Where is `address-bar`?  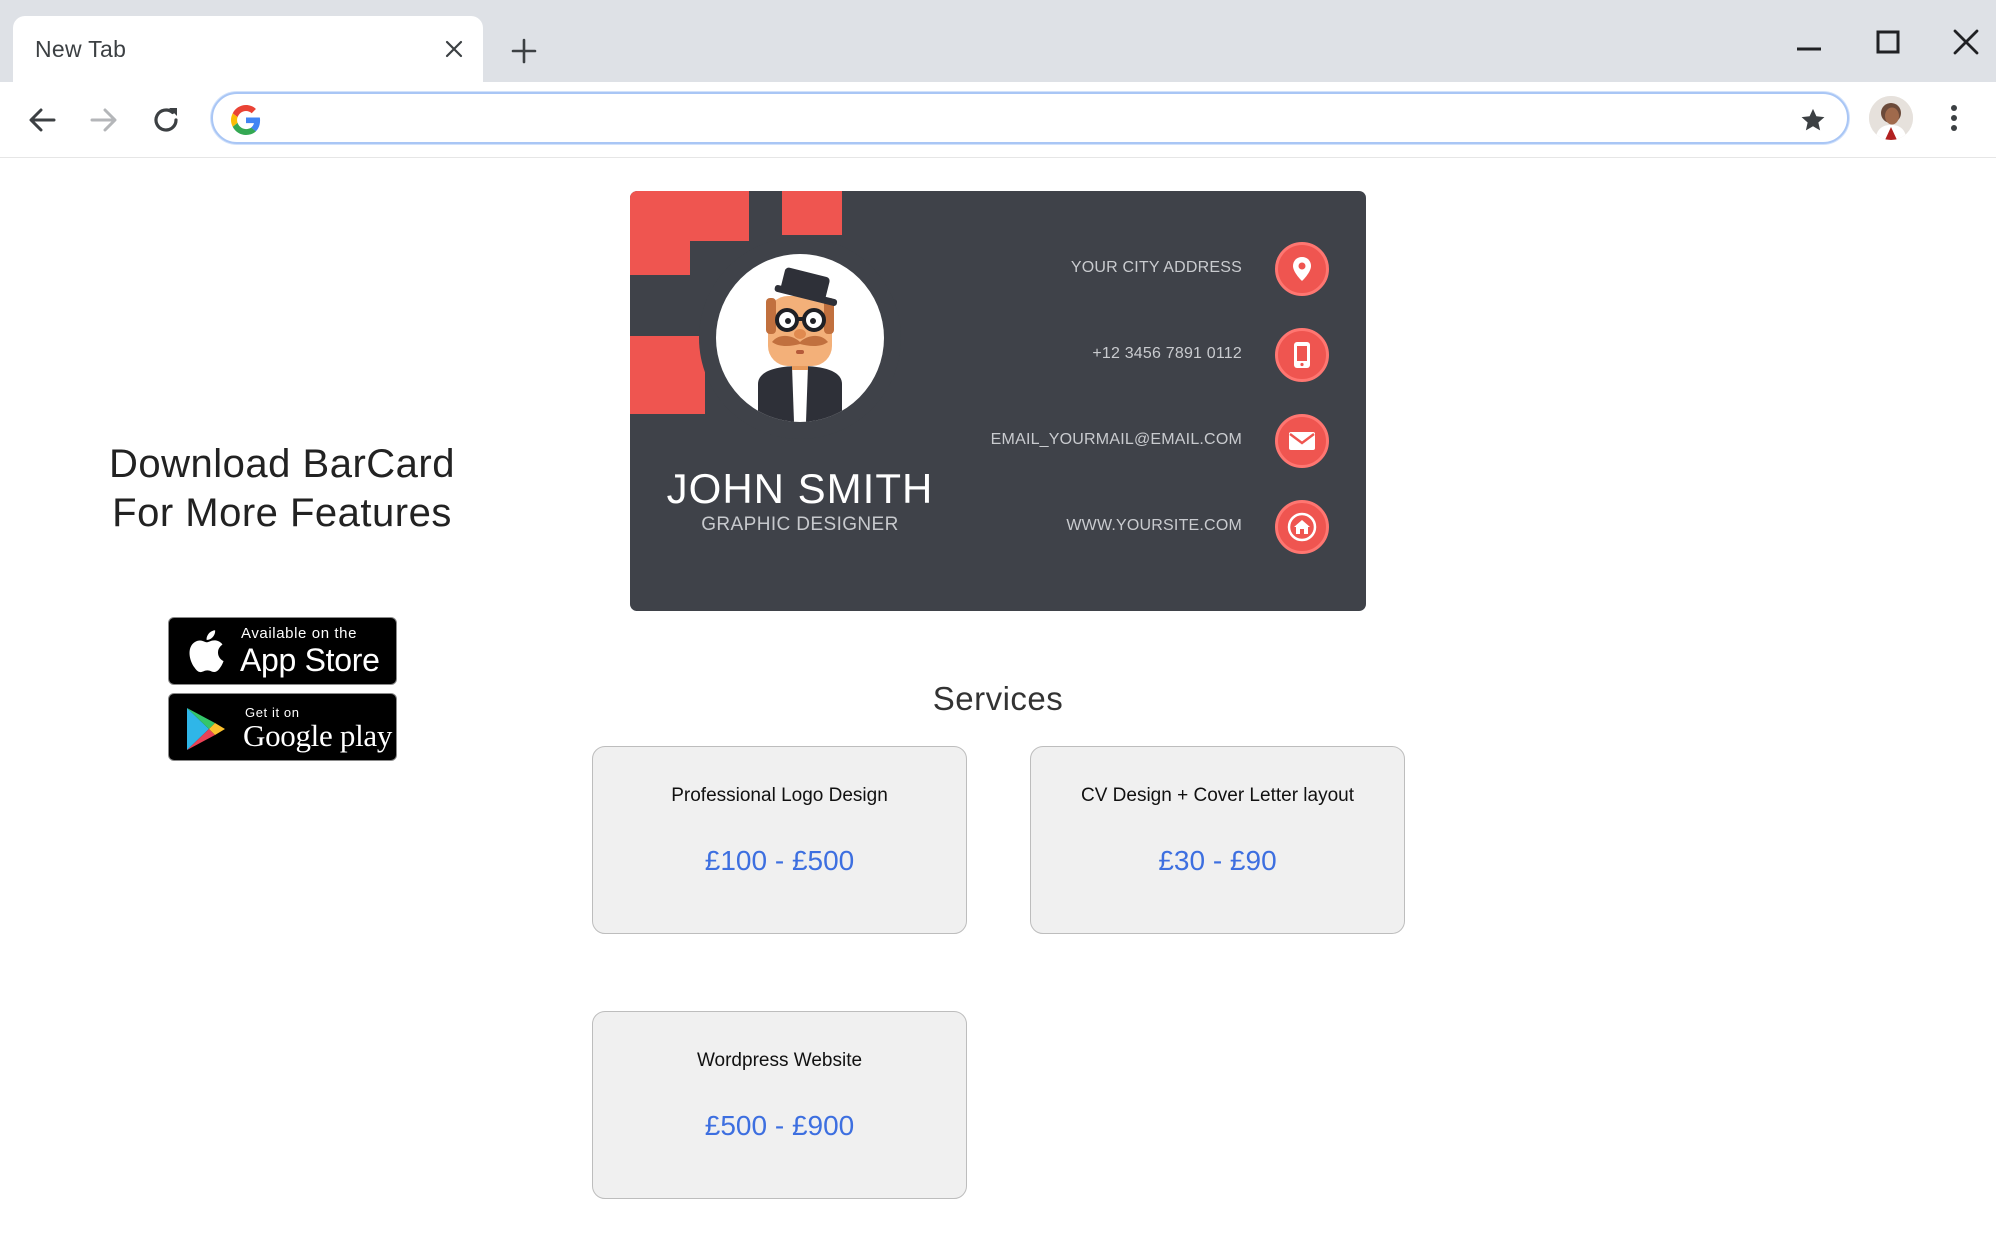
address-bar is located at coordinates (1030, 118).